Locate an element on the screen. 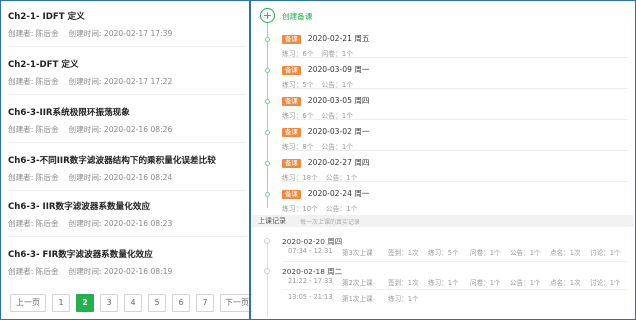 The height and width of the screenshot is (320, 636). course-title: Ch6-3- IIR数字滤波器系数量化效应 is located at coordinates (127, 206).